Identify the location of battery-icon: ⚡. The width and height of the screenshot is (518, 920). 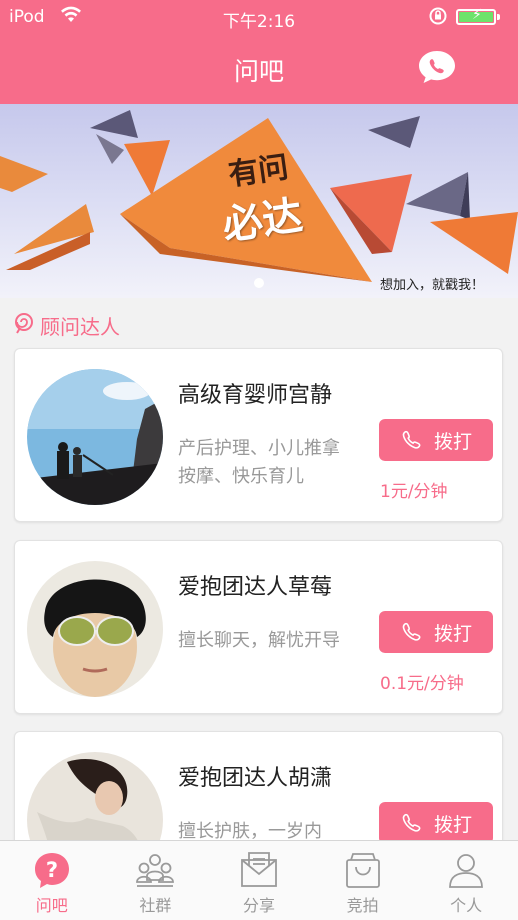
(476, 16).